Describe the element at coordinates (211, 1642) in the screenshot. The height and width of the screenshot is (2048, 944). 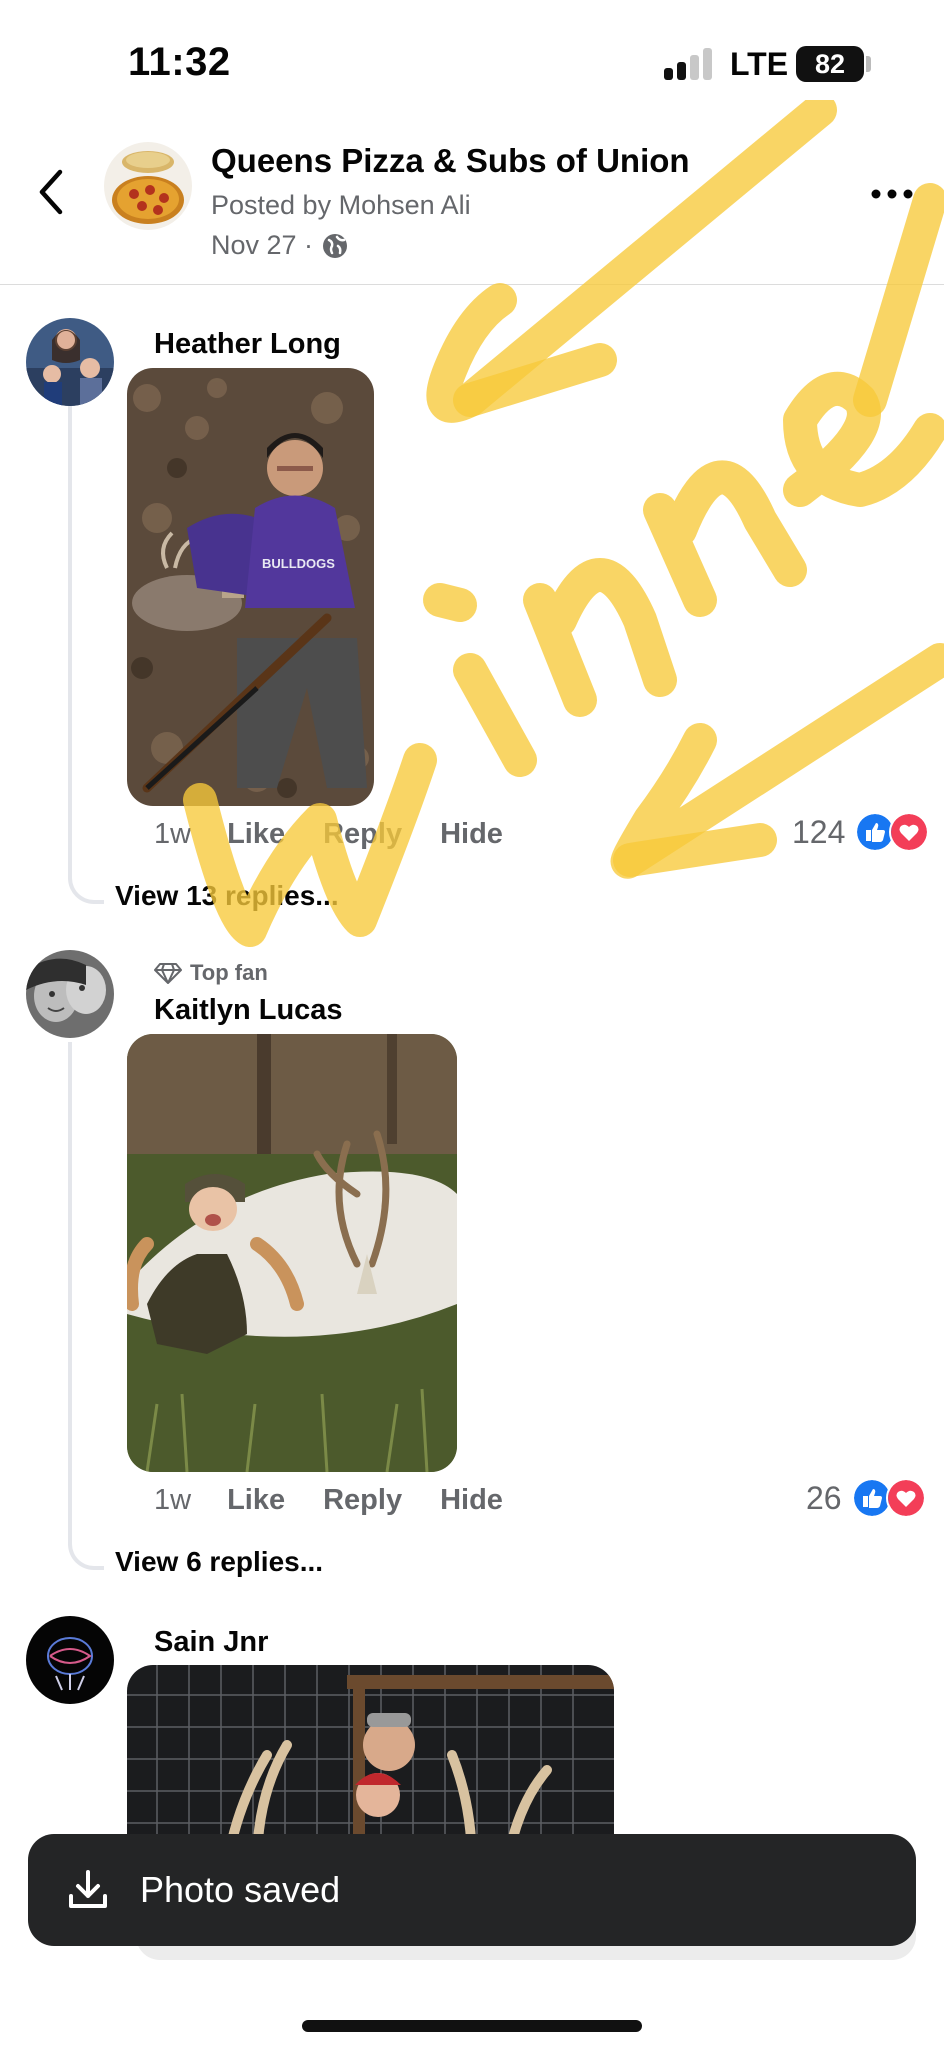
I see `comment-author: Sain Jnr` at that location.